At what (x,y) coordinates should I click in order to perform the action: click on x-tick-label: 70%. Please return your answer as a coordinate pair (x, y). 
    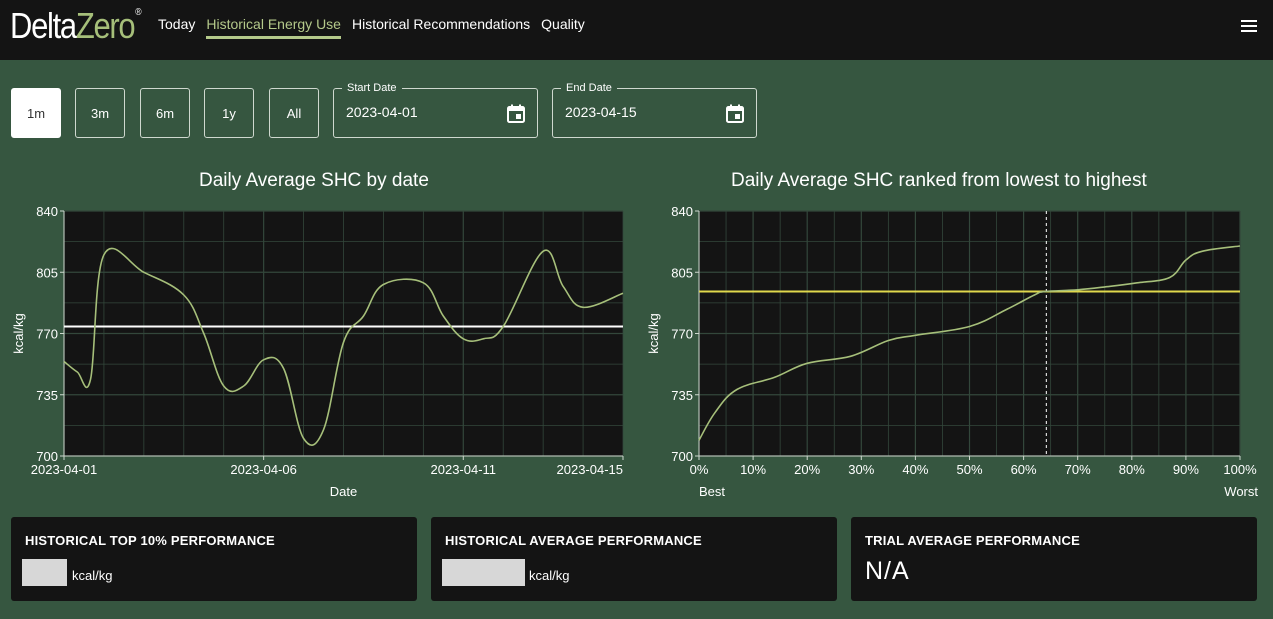
    Looking at the image, I should click on (1078, 469).